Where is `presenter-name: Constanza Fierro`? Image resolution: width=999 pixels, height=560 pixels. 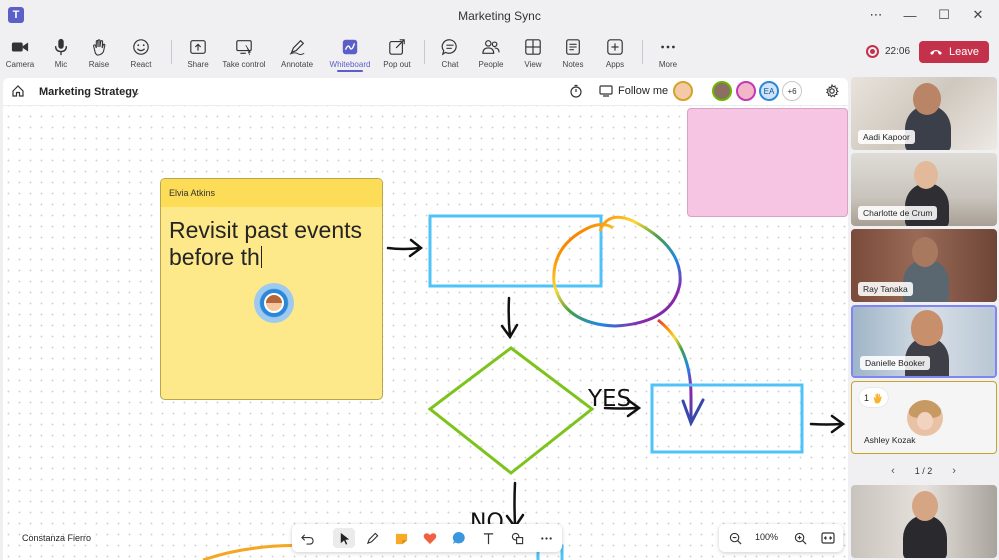
presenter-name: Constanza Fierro is located at coordinates (57, 538).